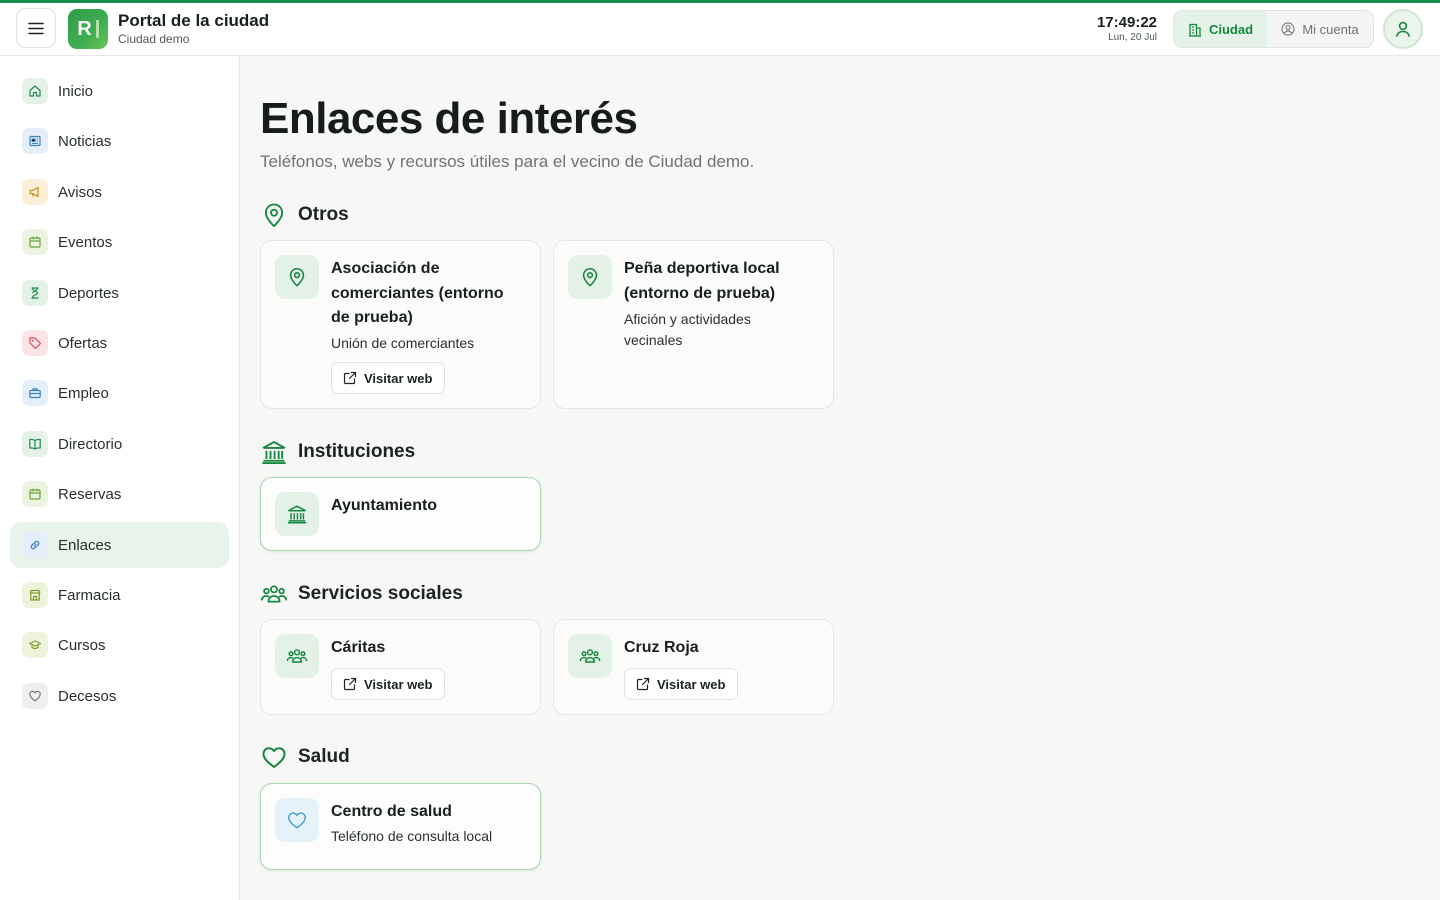 The image size is (1440, 900). I want to click on sidebar-item-deportes: Deportes, so click(119, 293).